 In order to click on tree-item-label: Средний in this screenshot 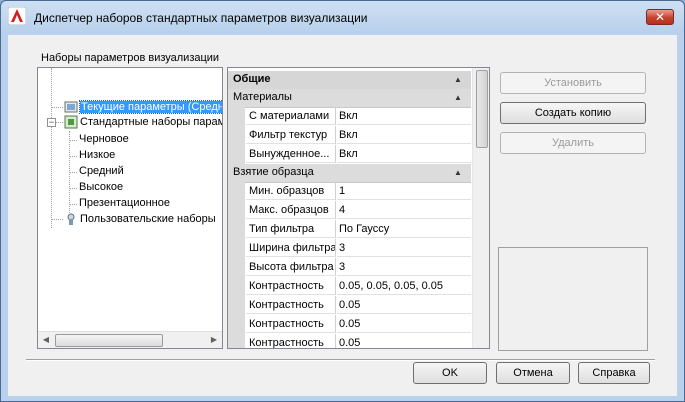, I will do `click(101, 171)`.